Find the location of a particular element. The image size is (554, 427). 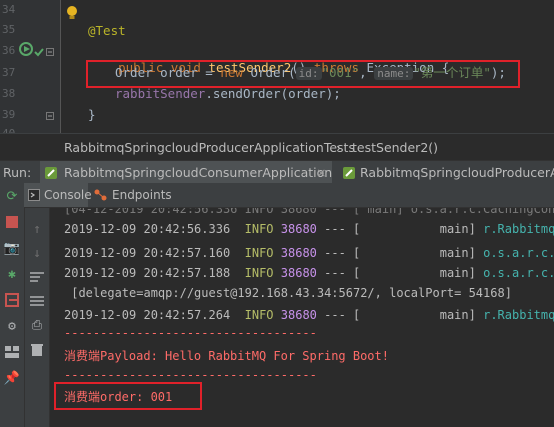

run-label: Run: is located at coordinates (17, 172).